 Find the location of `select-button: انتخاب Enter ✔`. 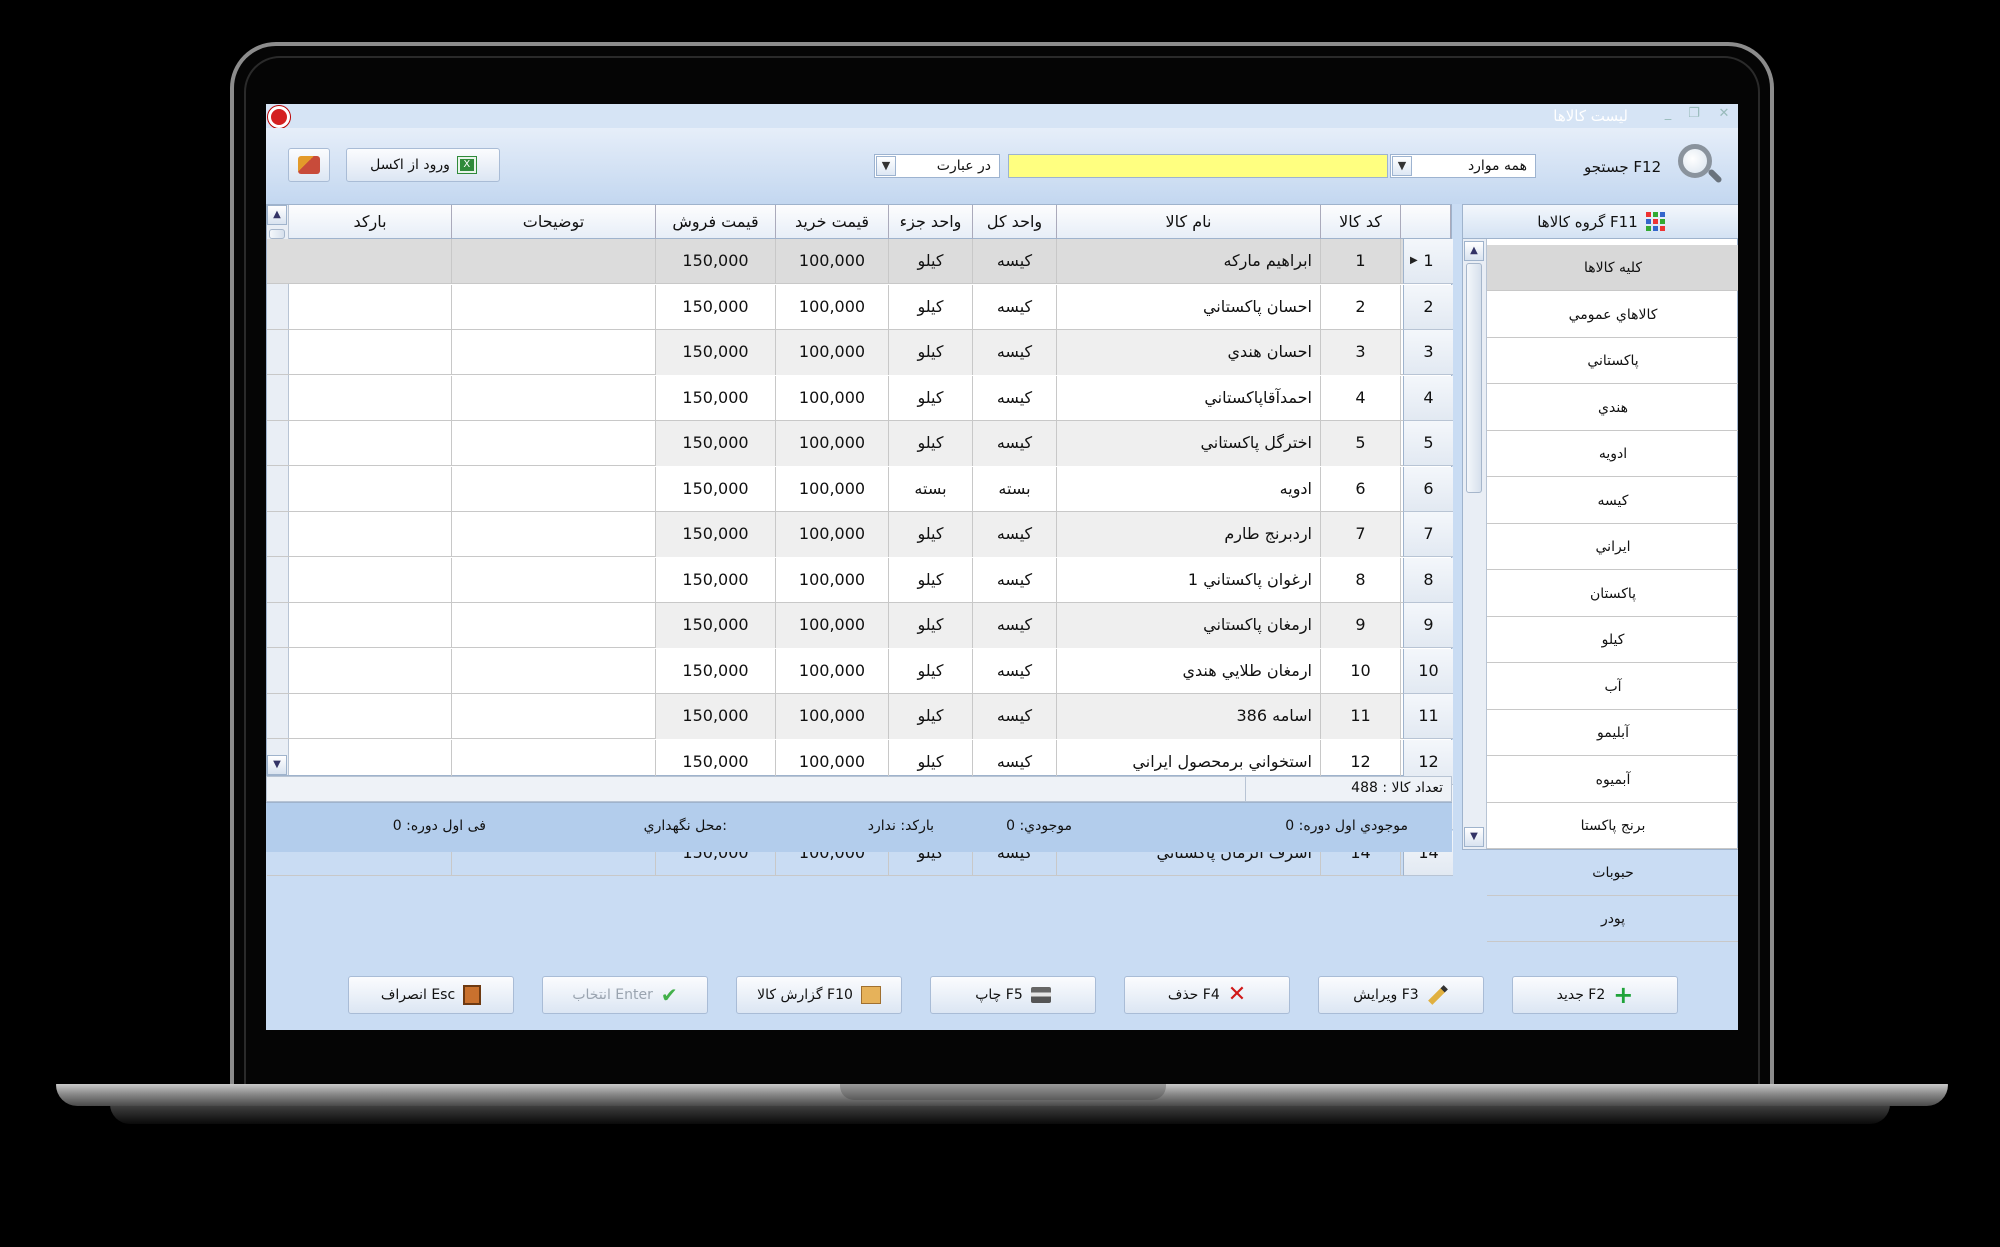

select-button: انتخاب Enter ✔ is located at coordinates (625, 995).